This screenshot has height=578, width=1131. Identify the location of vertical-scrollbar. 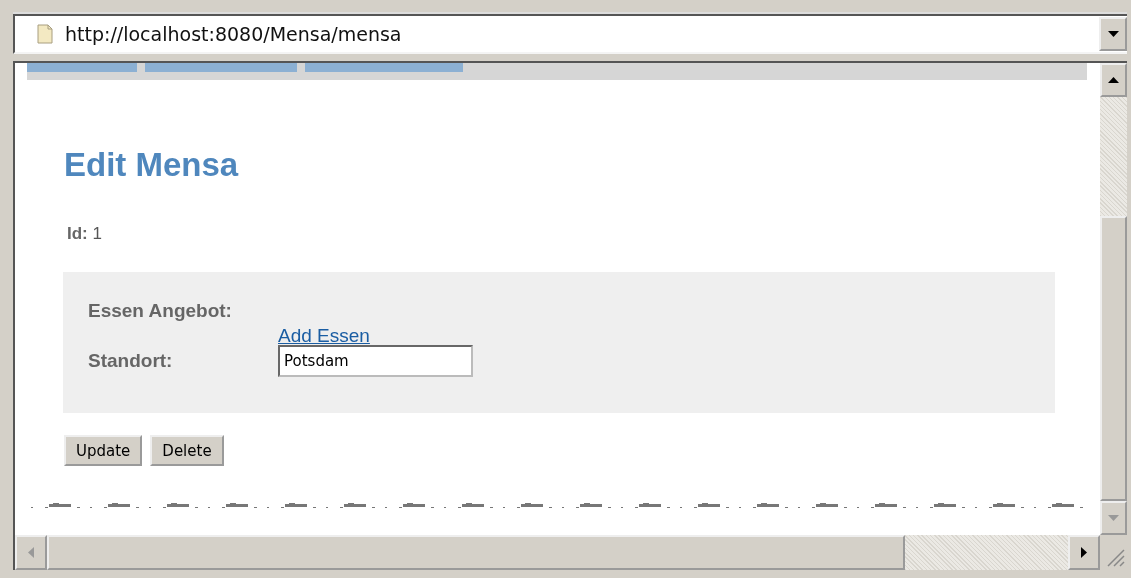
(1113, 299).